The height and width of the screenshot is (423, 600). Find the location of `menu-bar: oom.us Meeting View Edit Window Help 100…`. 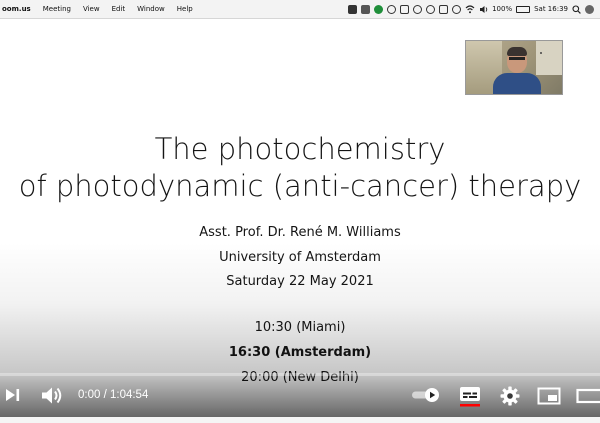

menu-bar: oom.us Meeting View Edit Window Help 100… is located at coordinates (300, 9).